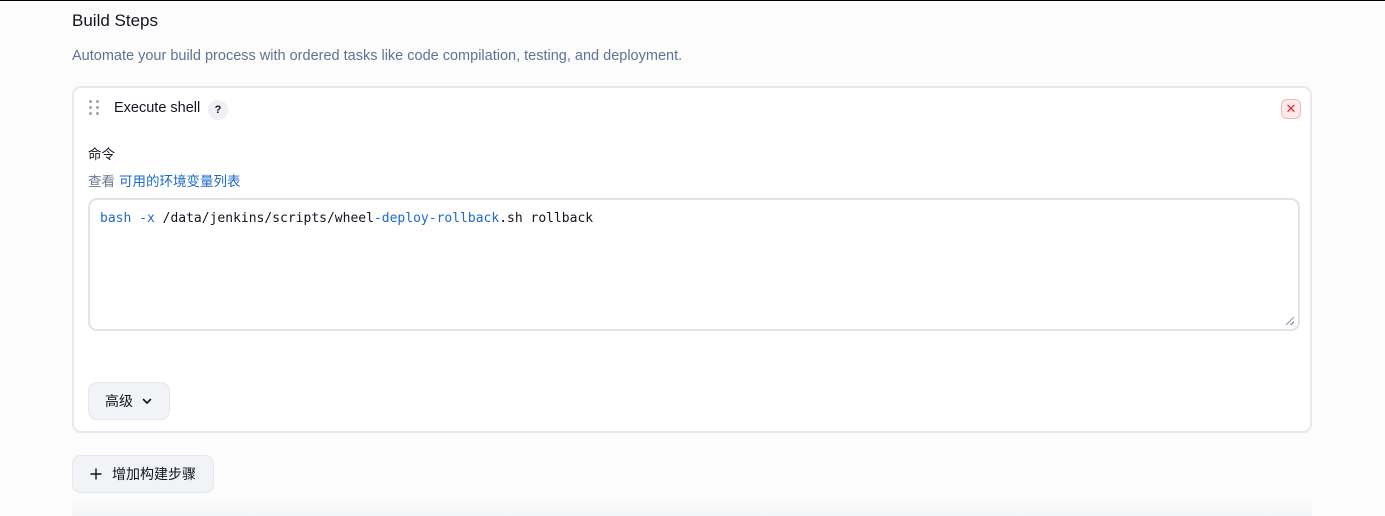  What do you see at coordinates (546, 218) in the screenshot?
I see `cmd-token: .sh rollback` at bounding box center [546, 218].